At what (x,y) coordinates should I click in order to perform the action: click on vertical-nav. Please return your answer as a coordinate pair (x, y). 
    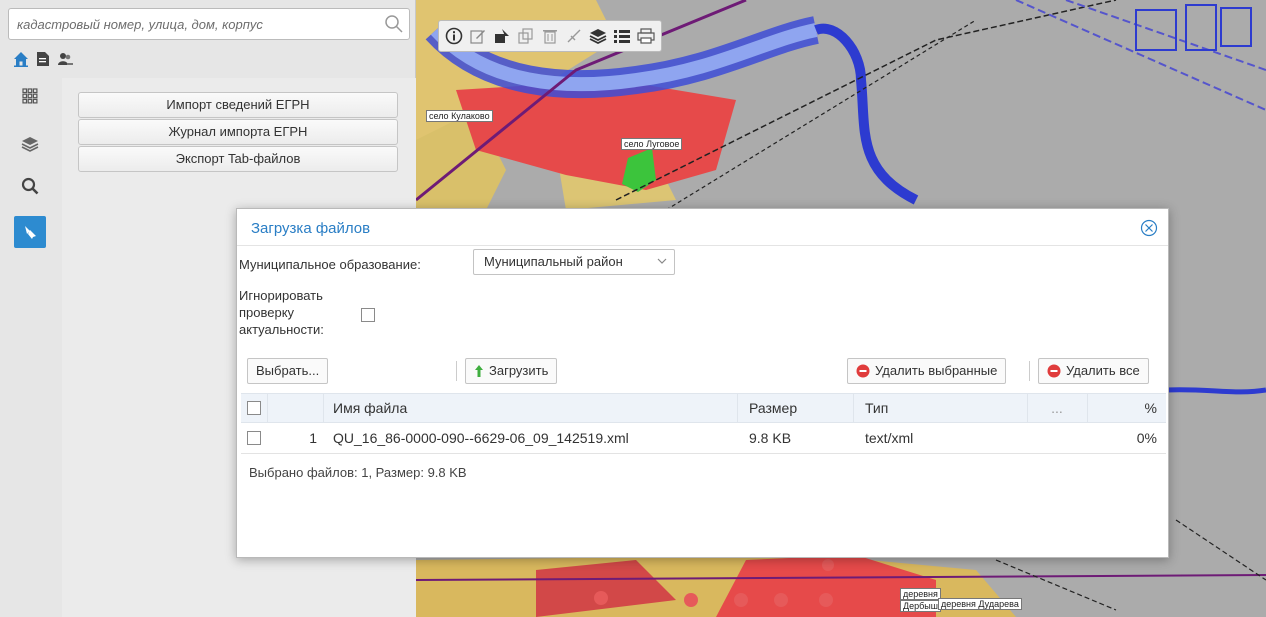
    Looking at the image, I should click on (31, 347).